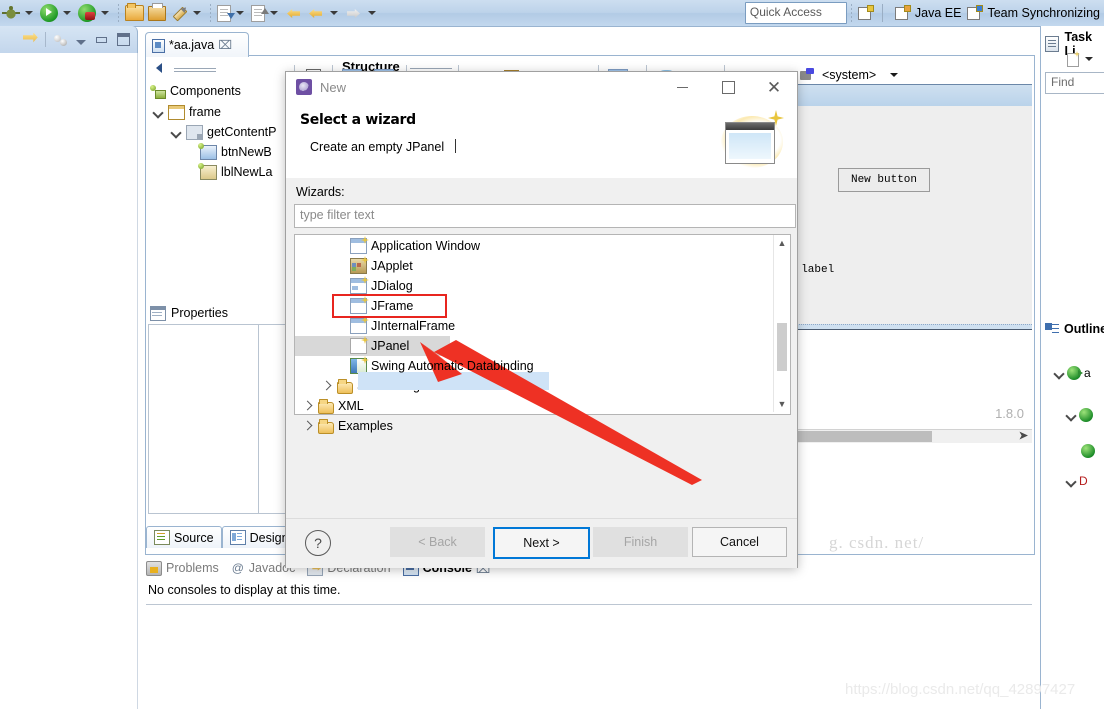  I want to click on wizard-item-jdialog: JDialog, so click(562, 286).